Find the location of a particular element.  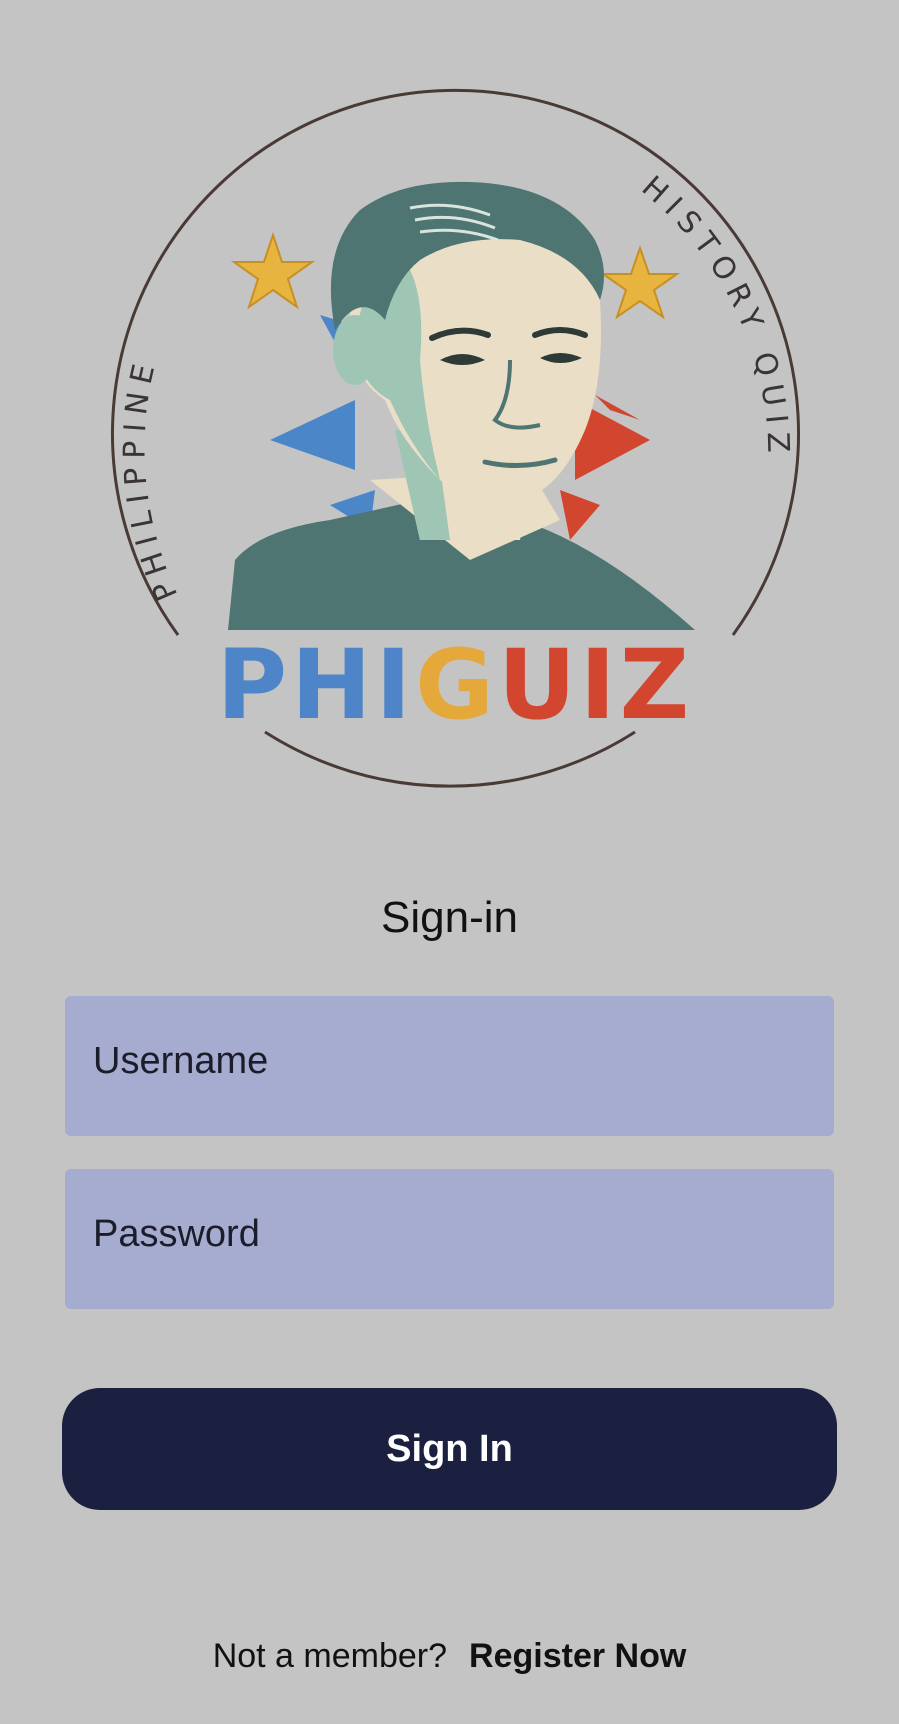

emblem-arc-text-left: PHILIPPINE is located at coordinates (152, 479).